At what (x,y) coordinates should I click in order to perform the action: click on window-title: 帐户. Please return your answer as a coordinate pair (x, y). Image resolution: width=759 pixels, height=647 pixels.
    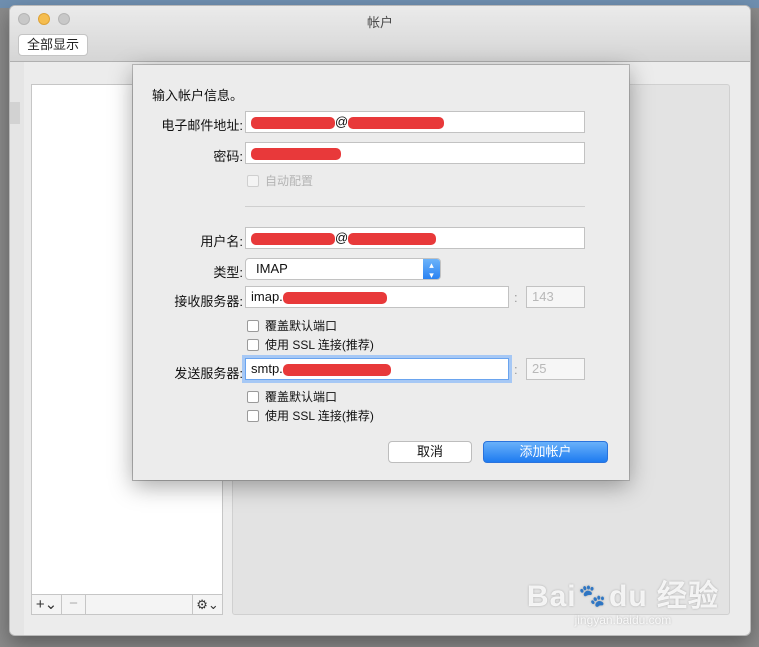
    Looking at the image, I should click on (379, 22).